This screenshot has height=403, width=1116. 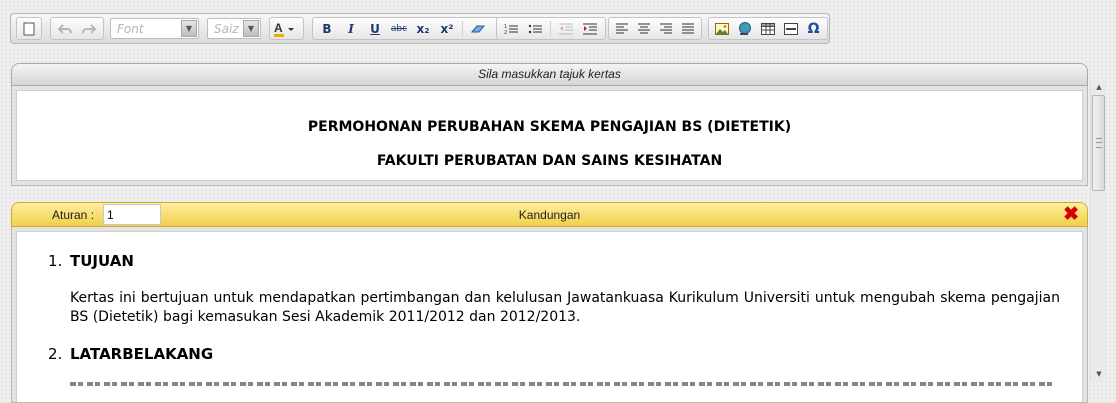 I want to click on format-group: B I U abc x₂ x², so click(x=407, y=28).